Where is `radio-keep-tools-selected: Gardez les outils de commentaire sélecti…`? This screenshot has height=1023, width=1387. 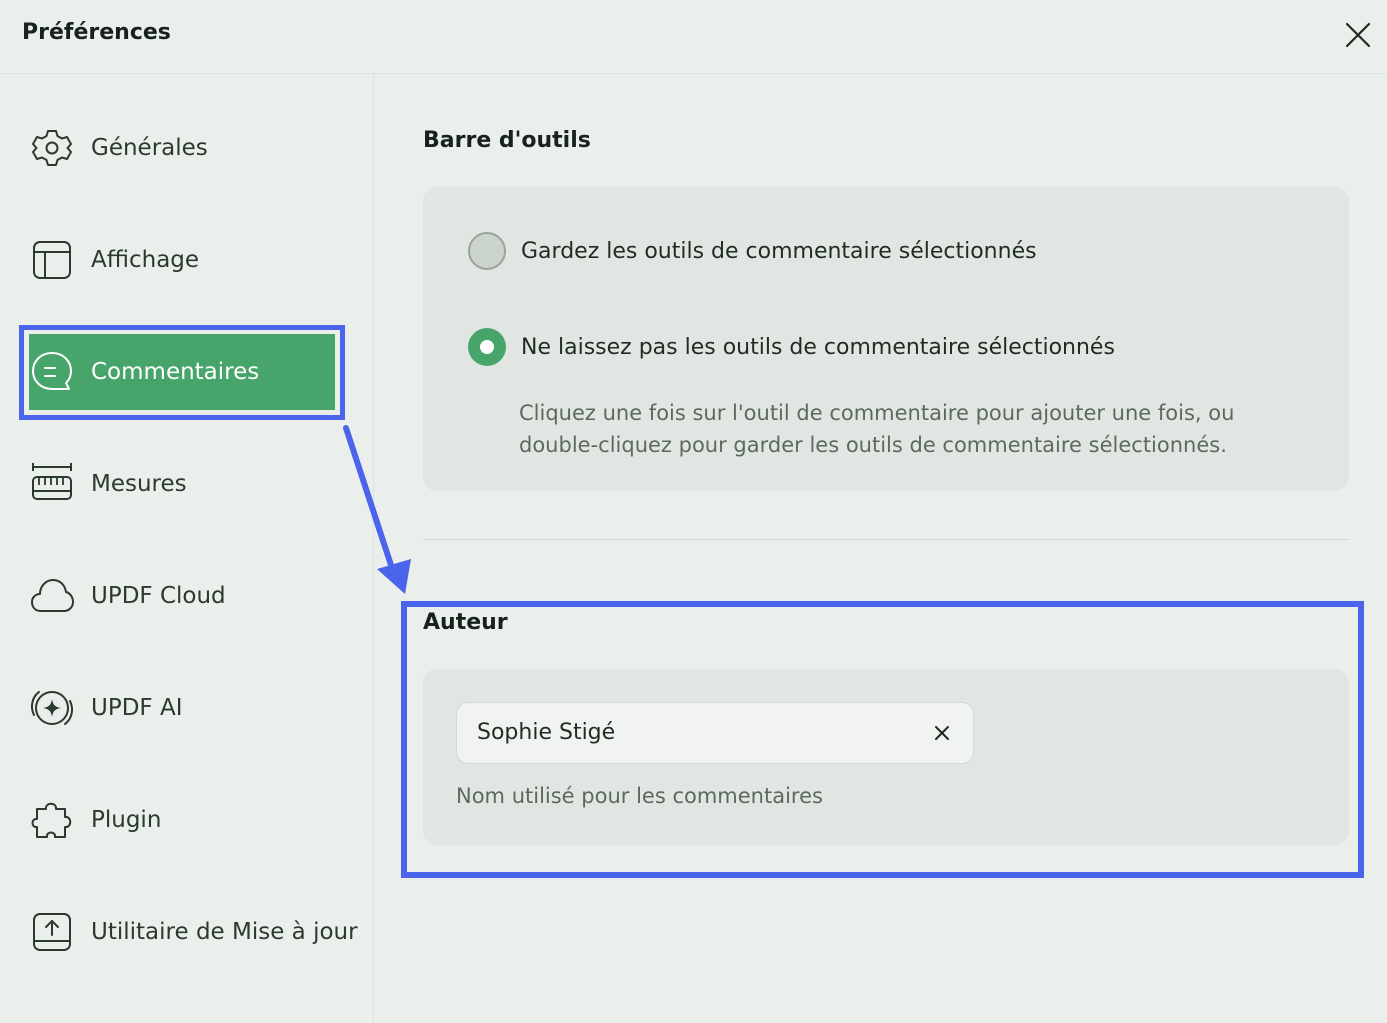
radio-keep-tools-selected: Gardez les outils de commentaire sélecti… is located at coordinates (752, 251).